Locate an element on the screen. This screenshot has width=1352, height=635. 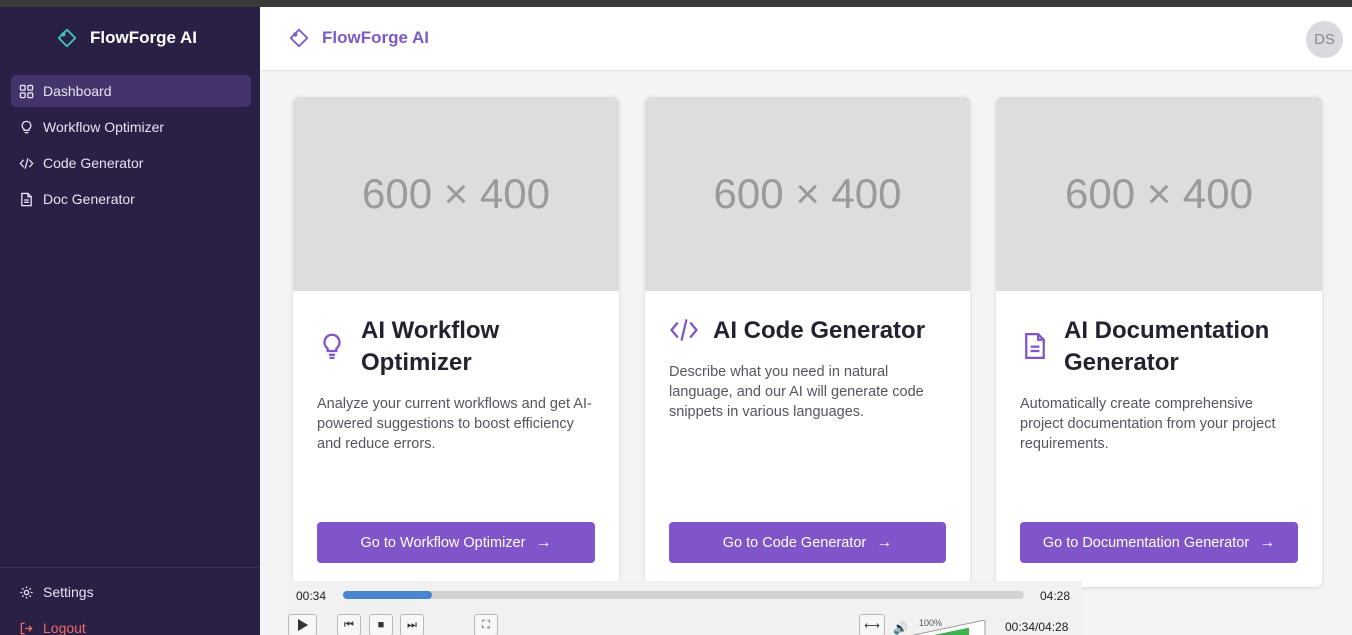
logout-icon is located at coordinates (26, 628).